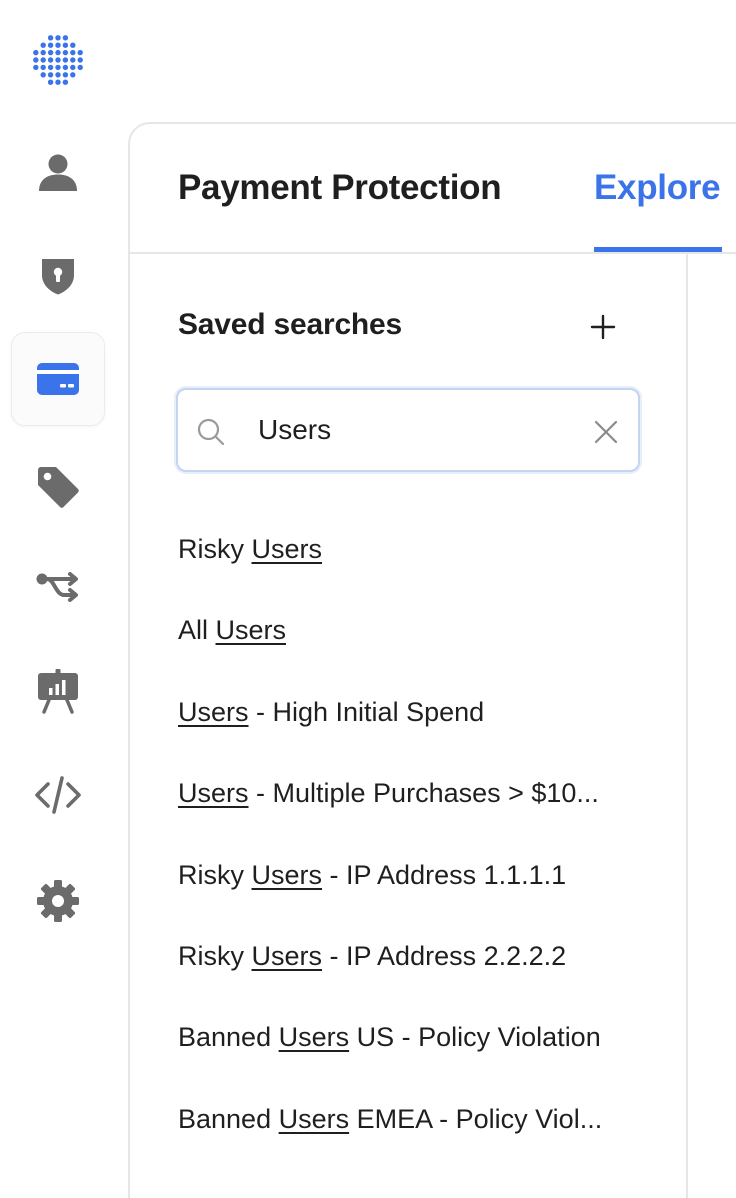 Image resolution: width=736 pixels, height=1198 pixels. I want to click on saved-search-filter, so click(408, 430).